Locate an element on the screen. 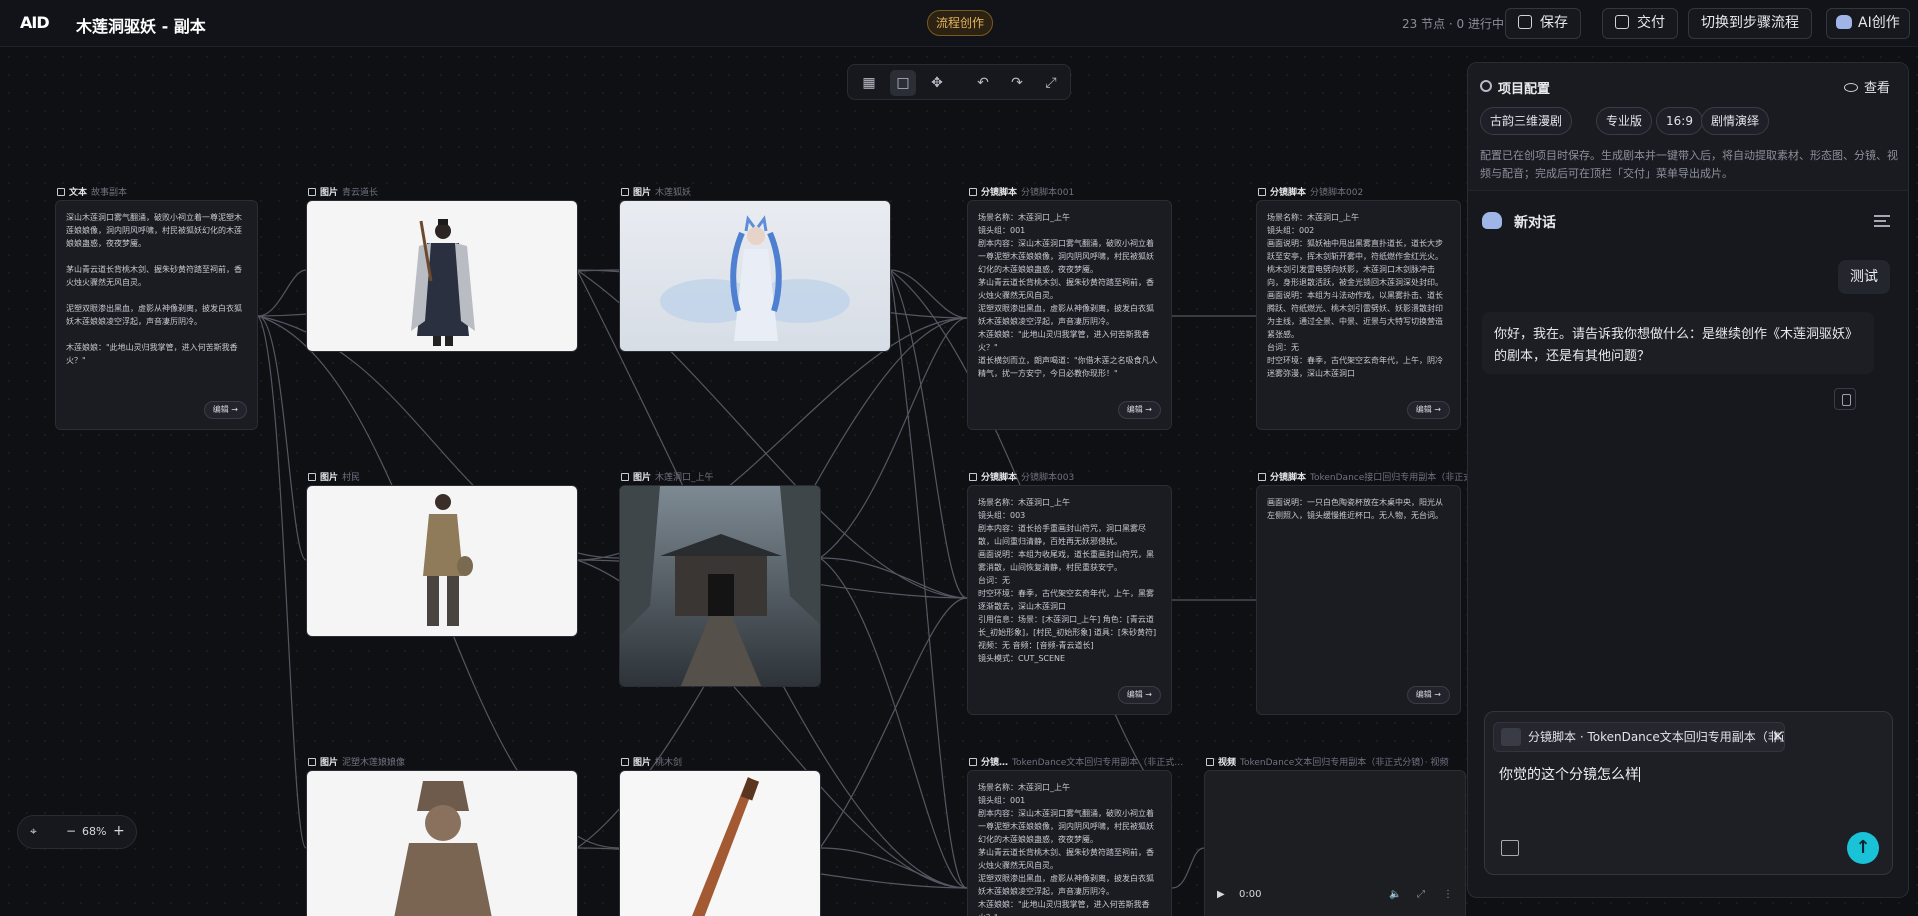 The width and height of the screenshot is (1918, 916). more-icon: ⋮ is located at coordinates (1448, 894).